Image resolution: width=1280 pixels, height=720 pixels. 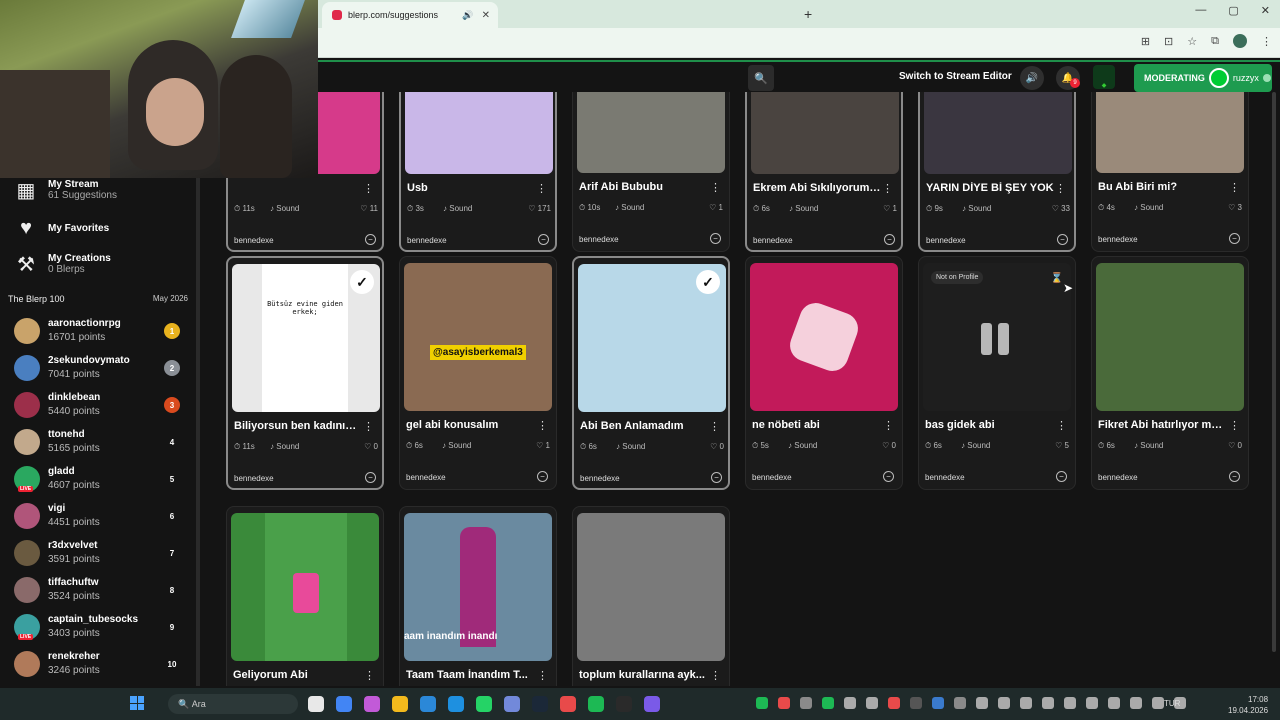 I want to click on thumbnail: @asayisberkemal3, so click(x=478, y=337).